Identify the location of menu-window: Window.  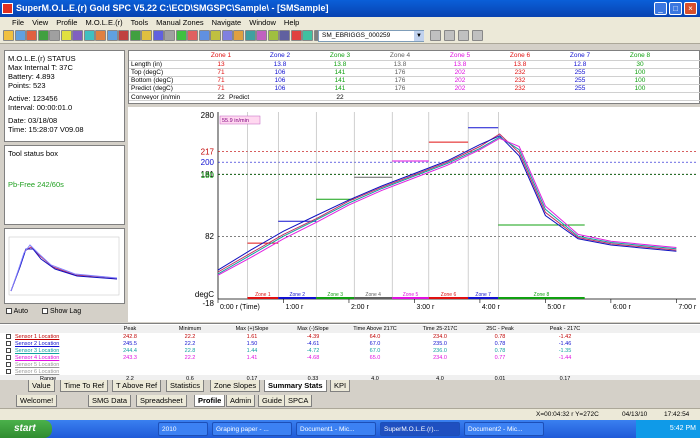
(262, 22).